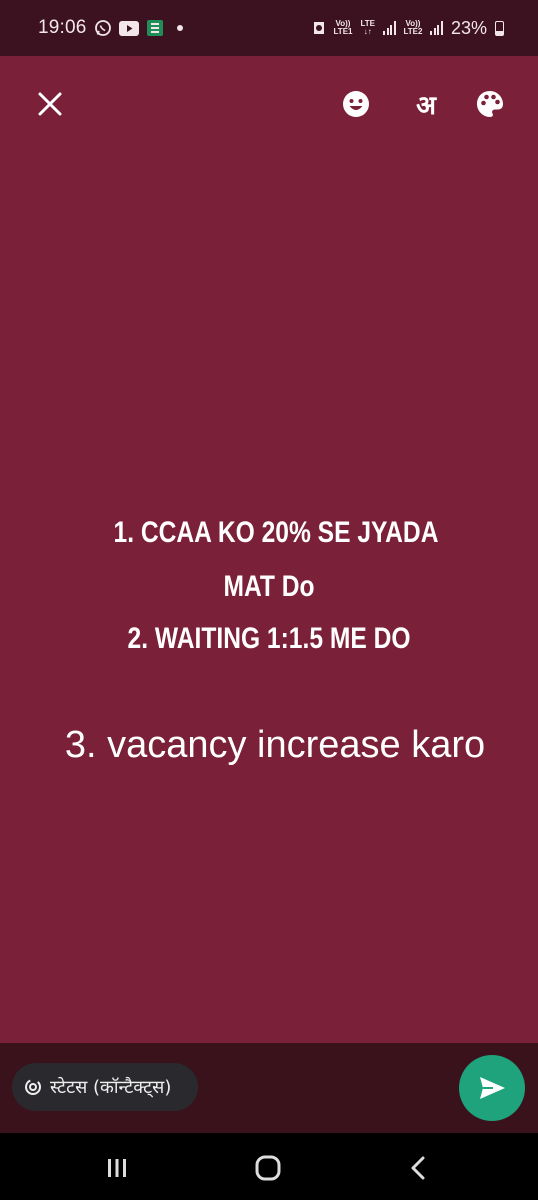 This screenshot has width=538, height=1200. What do you see at coordinates (413, 27) in the screenshot?
I see `sim2-volte: Vo)) LTE2` at bounding box center [413, 27].